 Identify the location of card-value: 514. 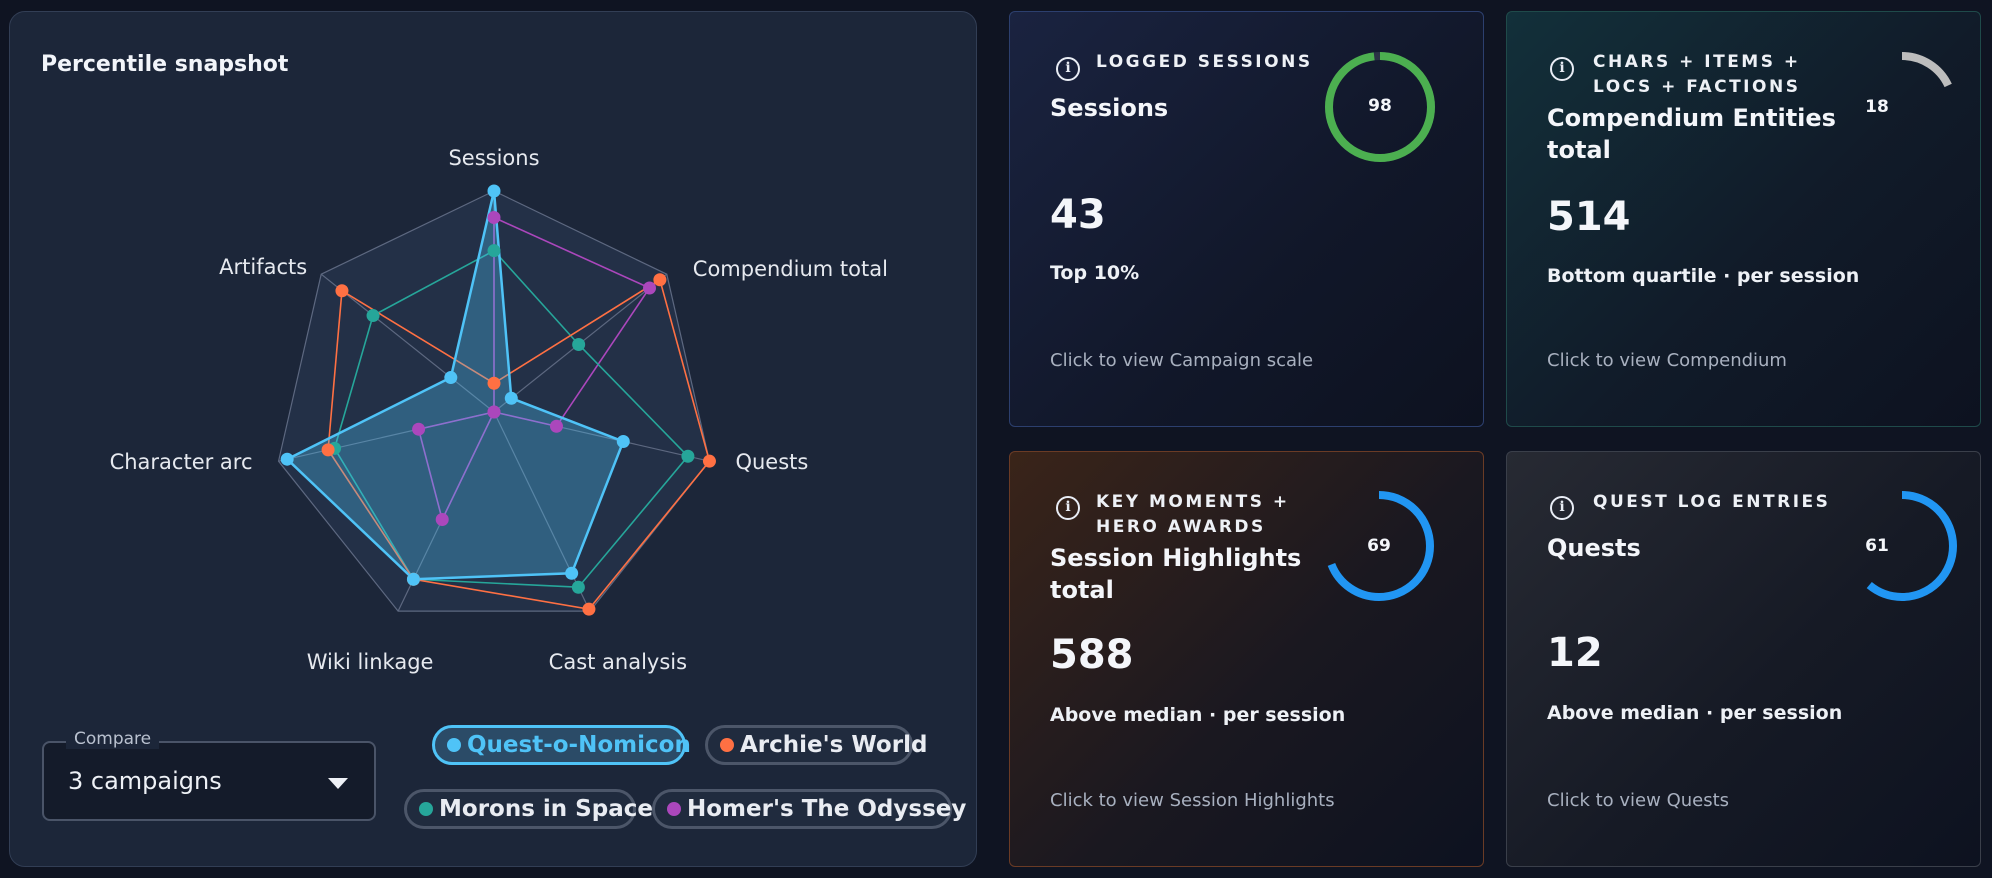
(1589, 217).